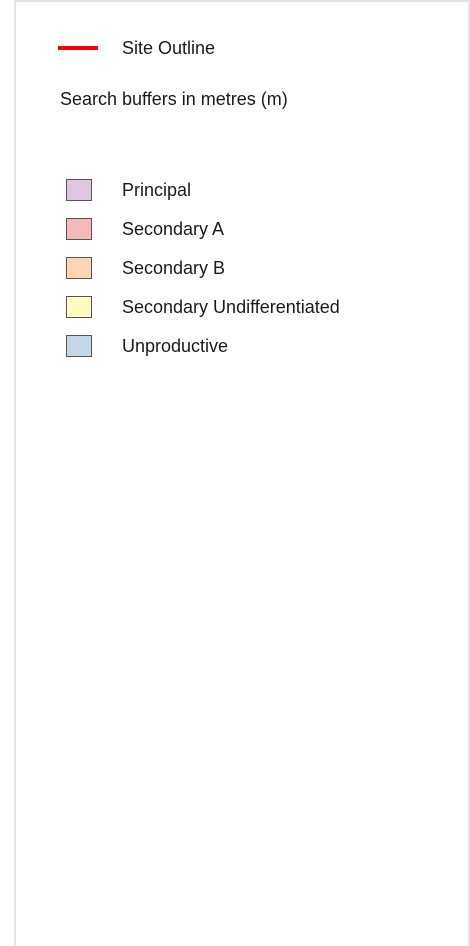 This screenshot has height=946, width=470. Describe the element at coordinates (79, 229) in the screenshot. I see `secondary-a-swatch-icon` at that location.